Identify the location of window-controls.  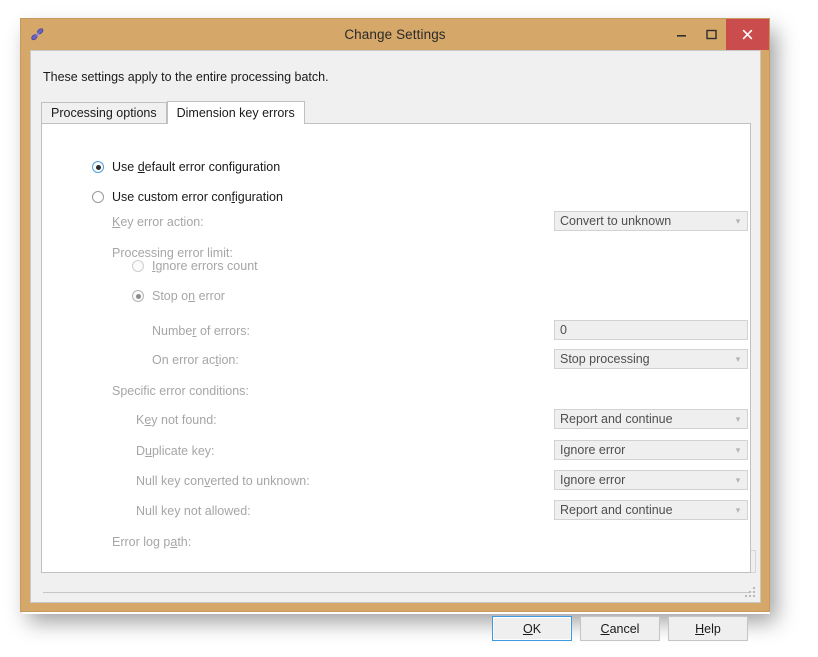
(717, 34).